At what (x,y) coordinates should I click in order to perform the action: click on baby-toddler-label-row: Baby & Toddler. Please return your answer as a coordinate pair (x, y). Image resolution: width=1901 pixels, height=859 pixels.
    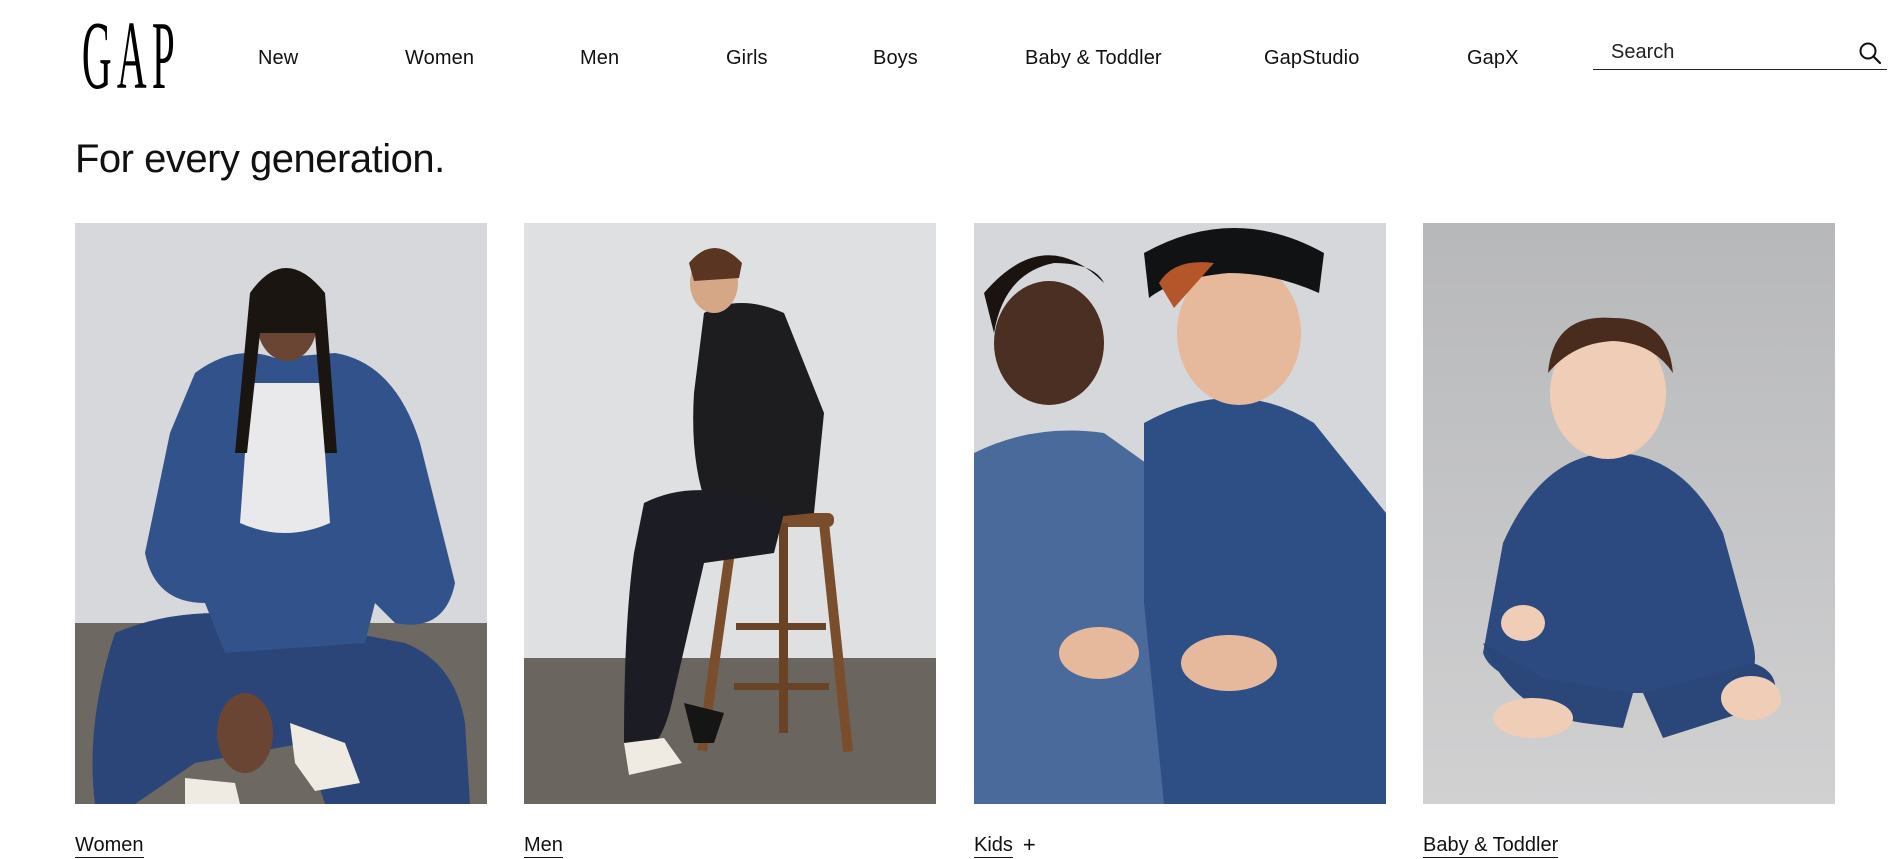
    Looking at the image, I should click on (1491, 844).